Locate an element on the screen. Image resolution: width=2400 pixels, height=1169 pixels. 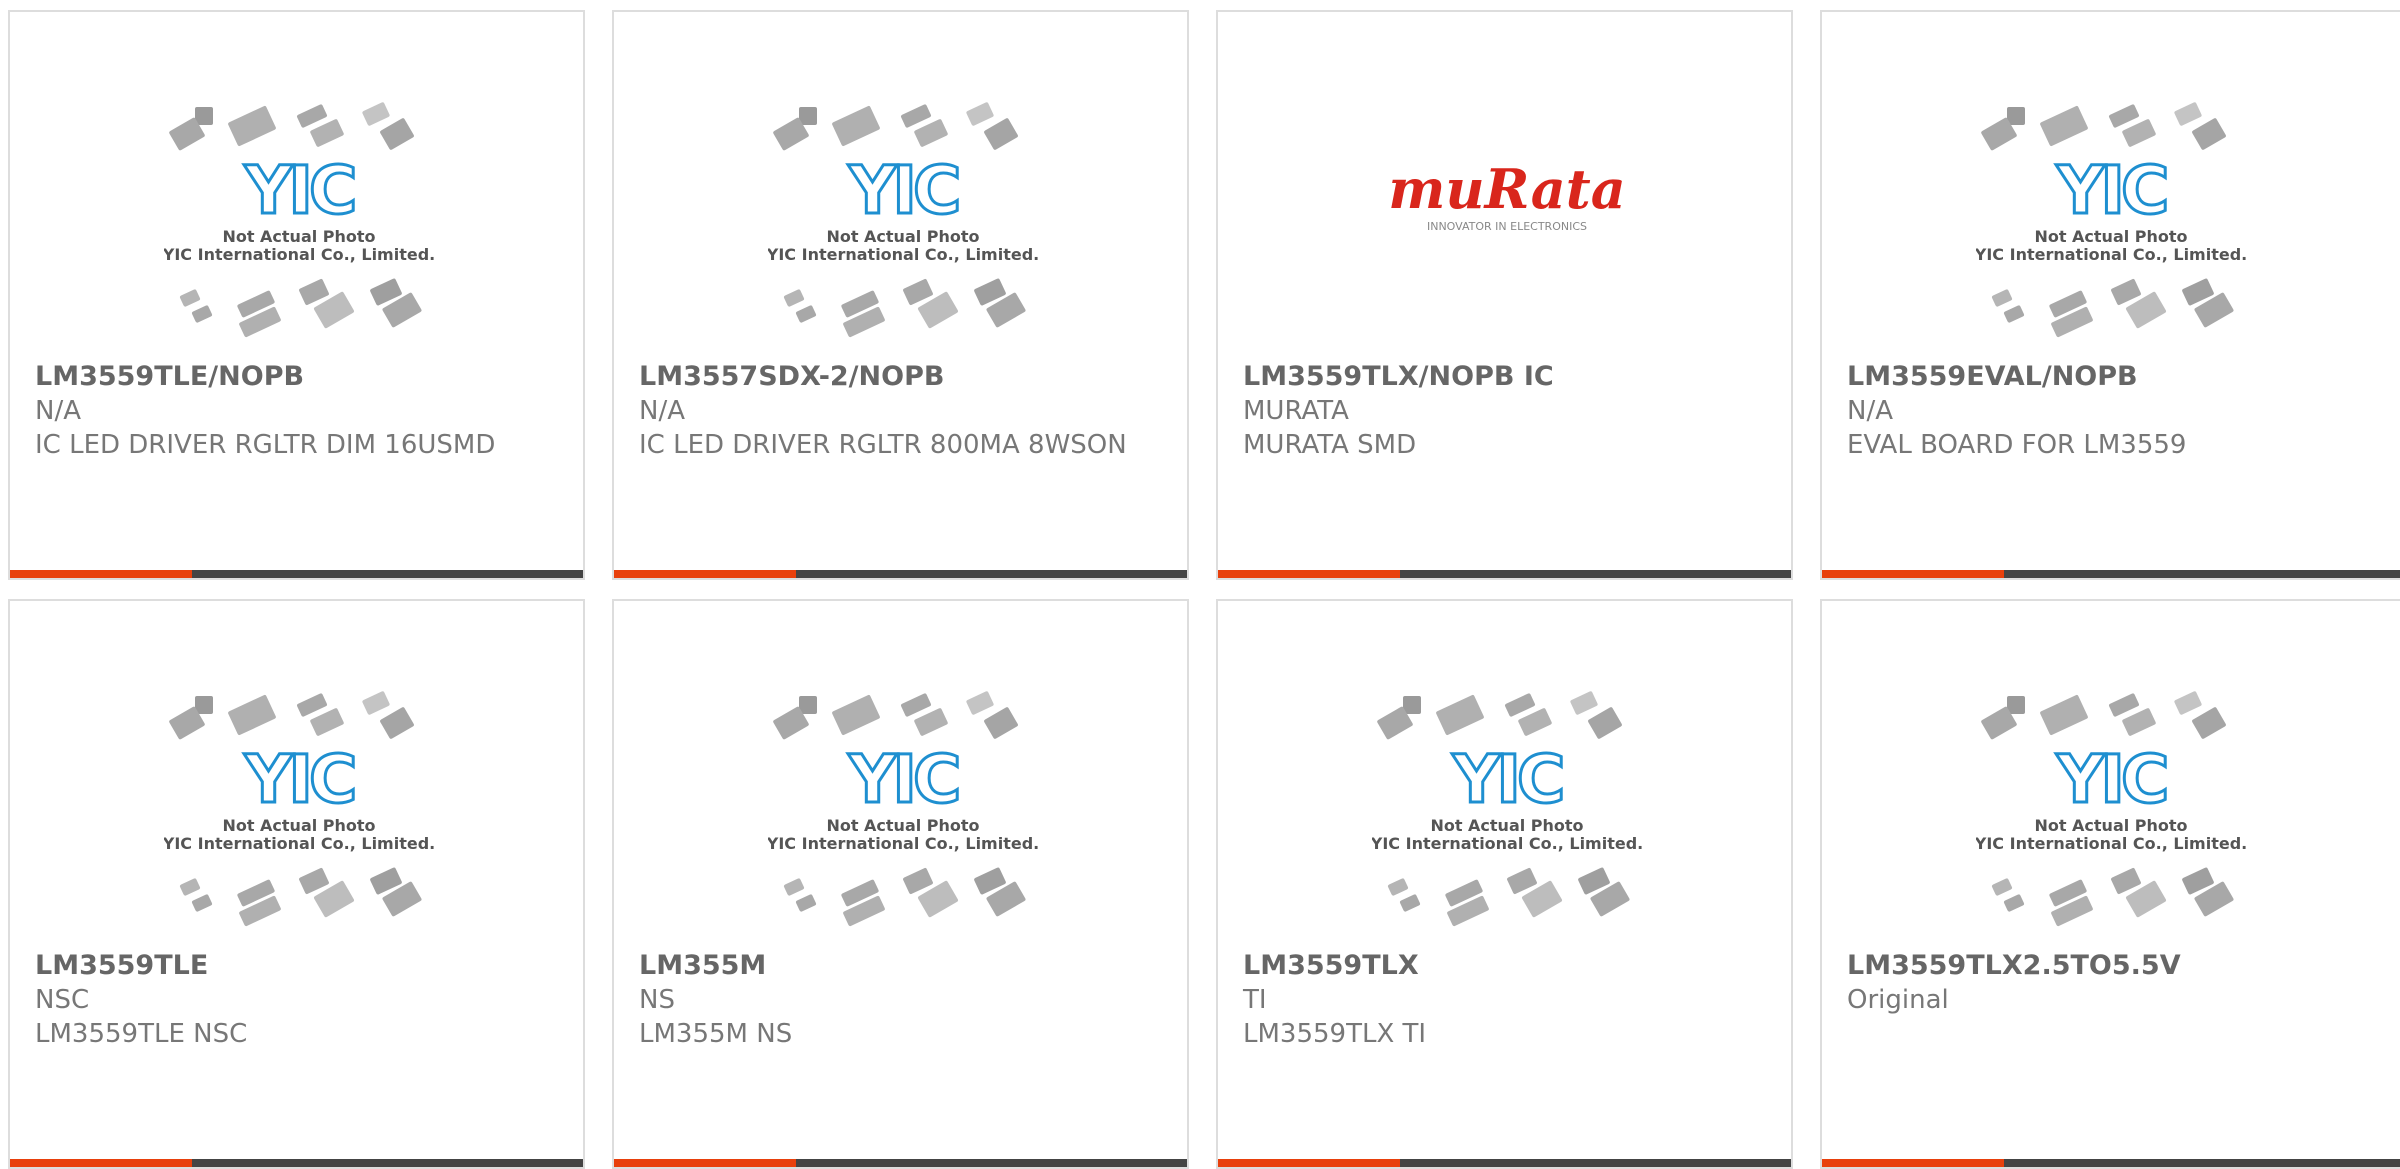
part-number: LM3559TLE is located at coordinates (295, 966).